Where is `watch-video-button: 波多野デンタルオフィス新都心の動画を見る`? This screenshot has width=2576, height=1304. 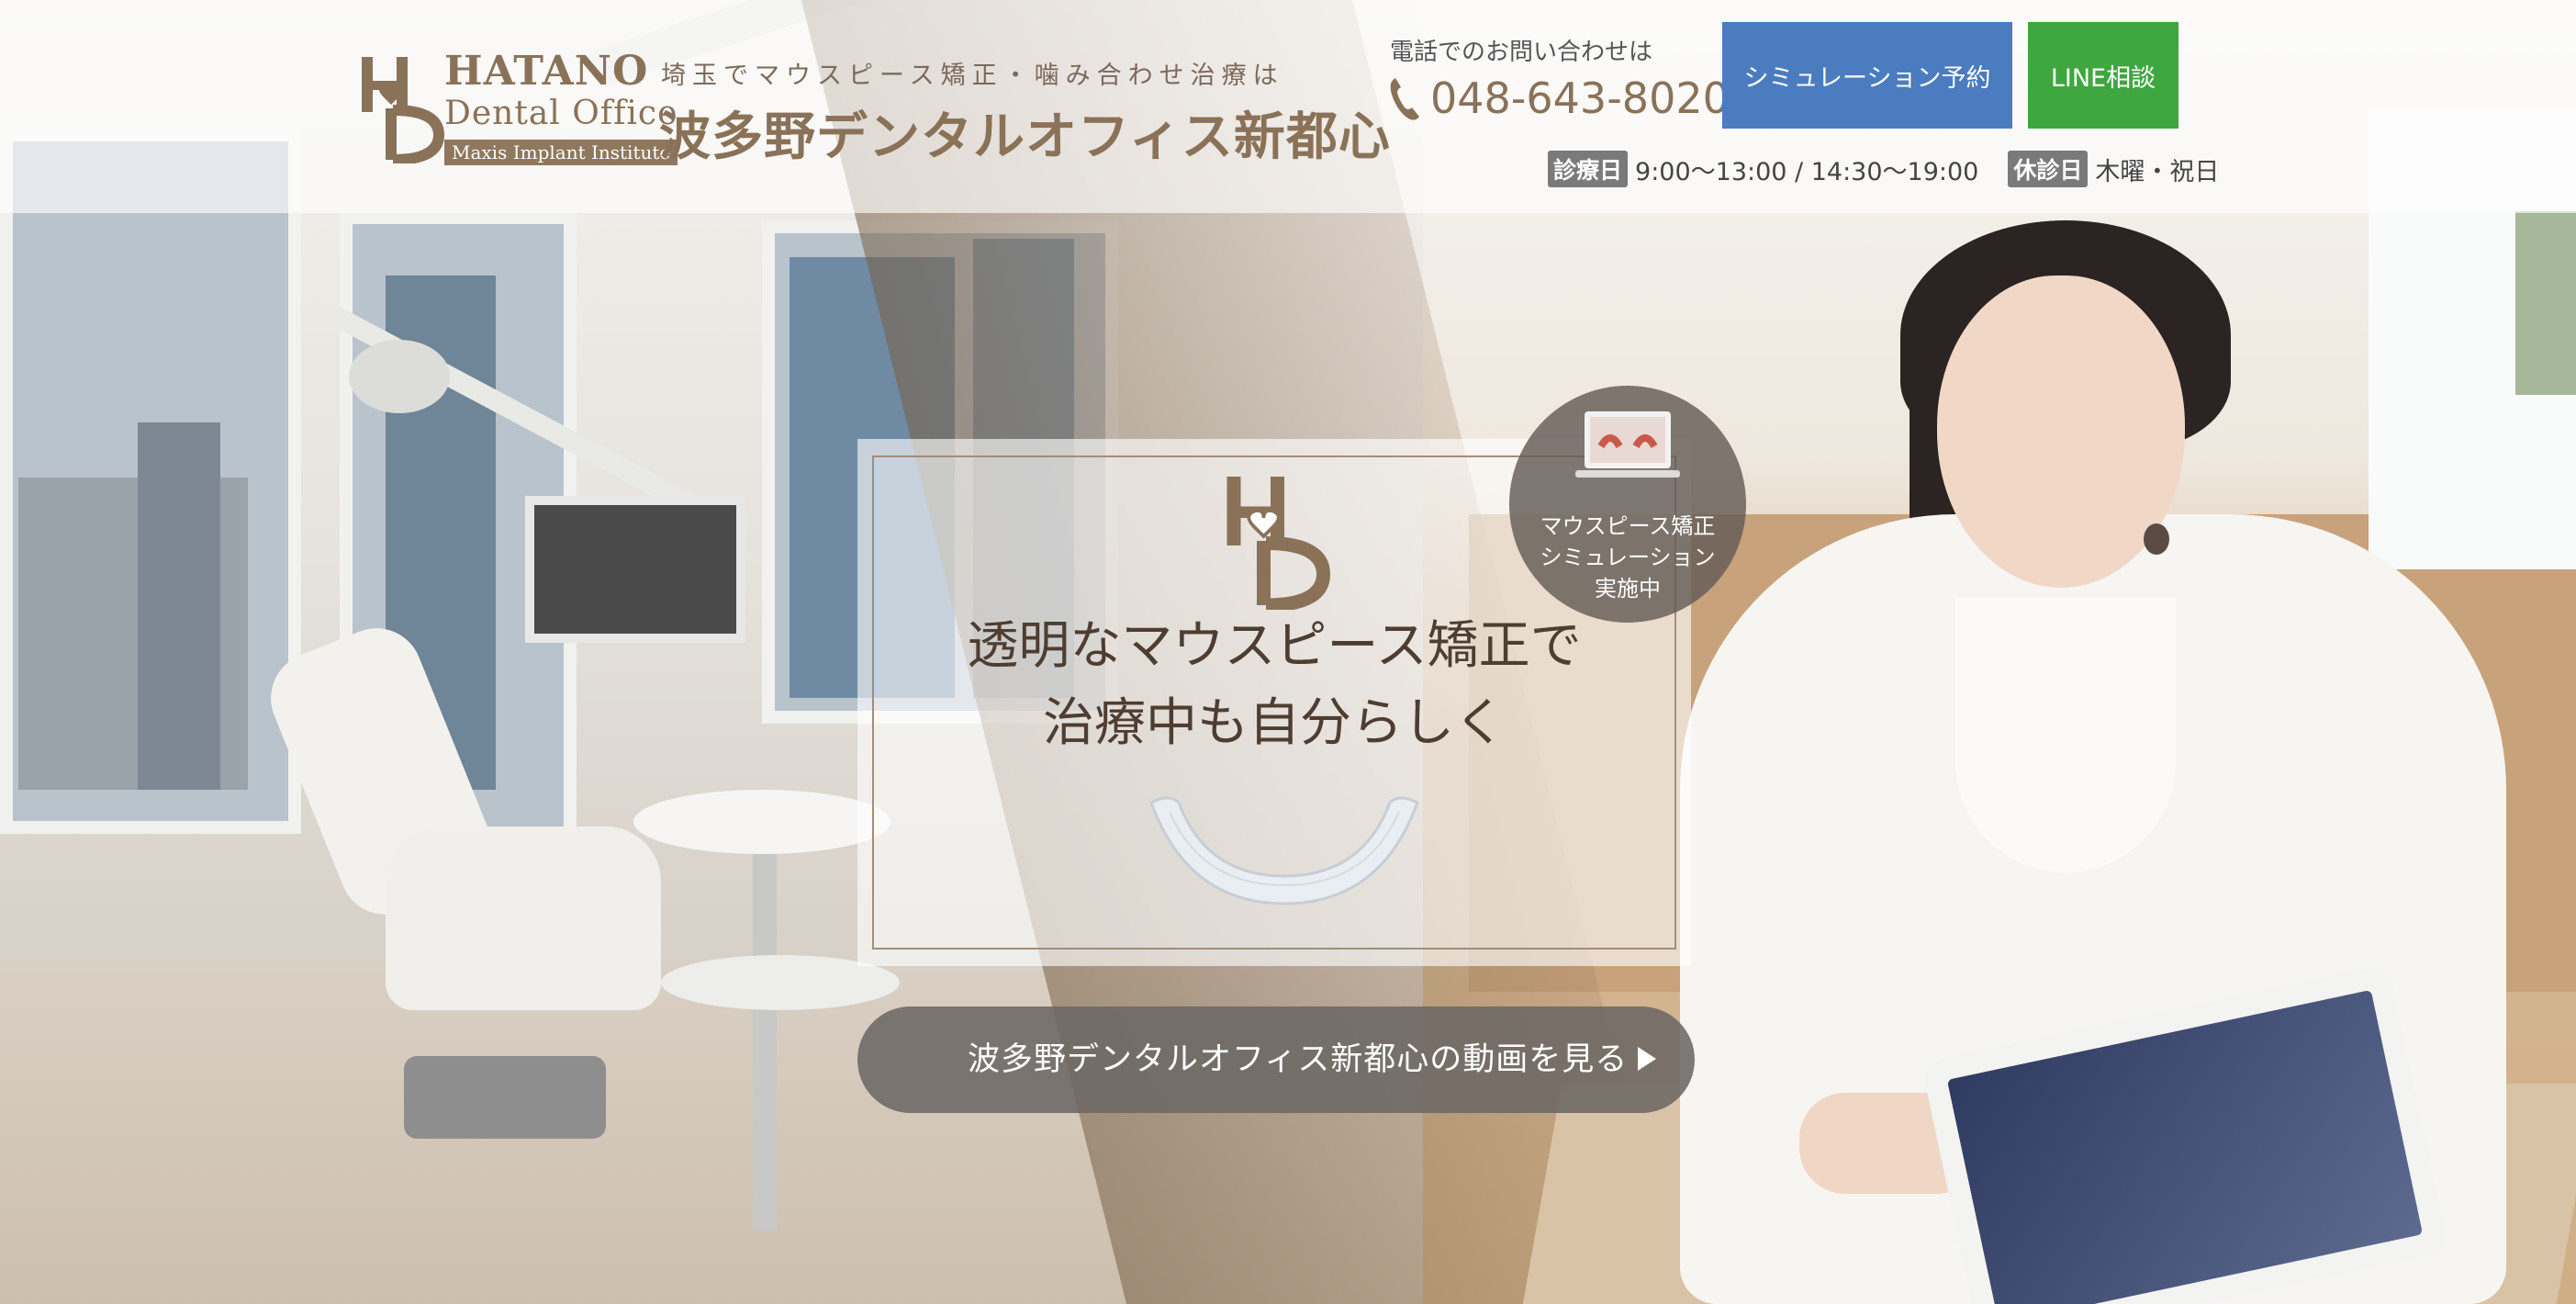 watch-video-button: 波多野デンタルオフィス新都心の動画を見る is located at coordinates (1276, 1059).